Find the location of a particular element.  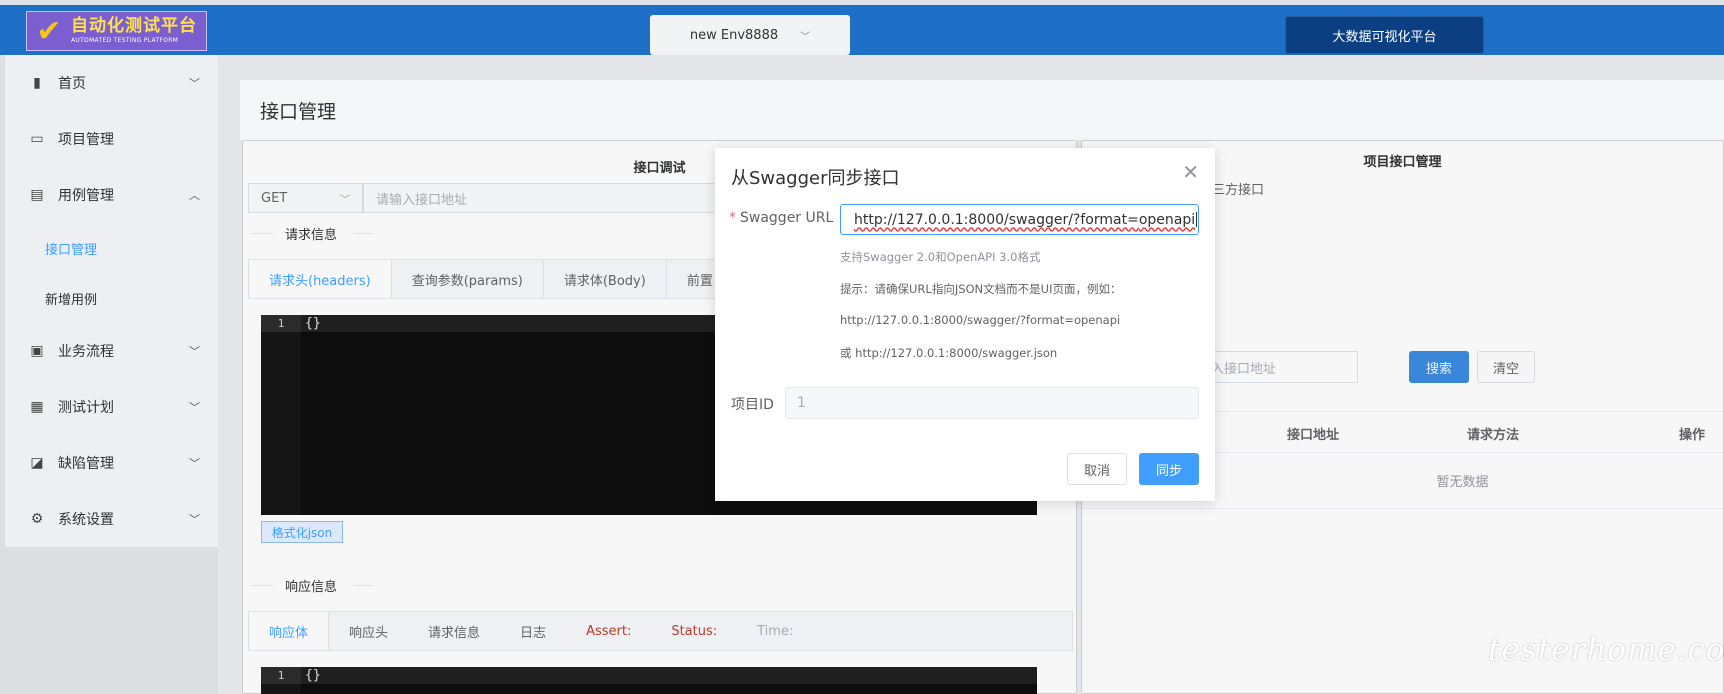

tip-hint: 提示：请确保URL指向JSON文档而不是UI页面，例如： is located at coordinates (981, 289).